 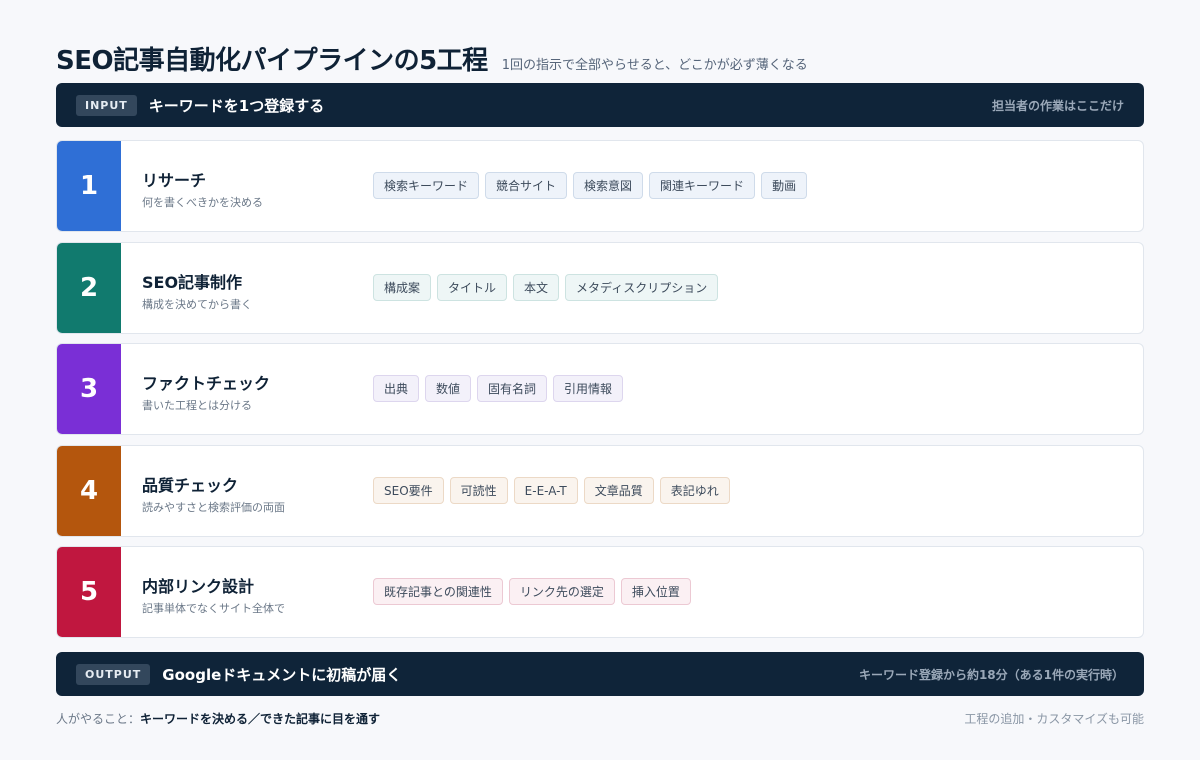 What do you see at coordinates (536, 287) in the screenshot?
I see `chip-tag: 本文` at bounding box center [536, 287].